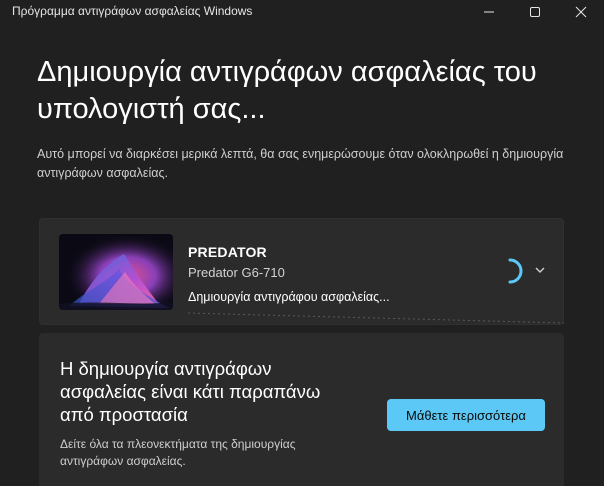 The width and height of the screenshot is (604, 486). What do you see at coordinates (376, 318) in the screenshot?
I see `backup-progress-indicator` at bounding box center [376, 318].